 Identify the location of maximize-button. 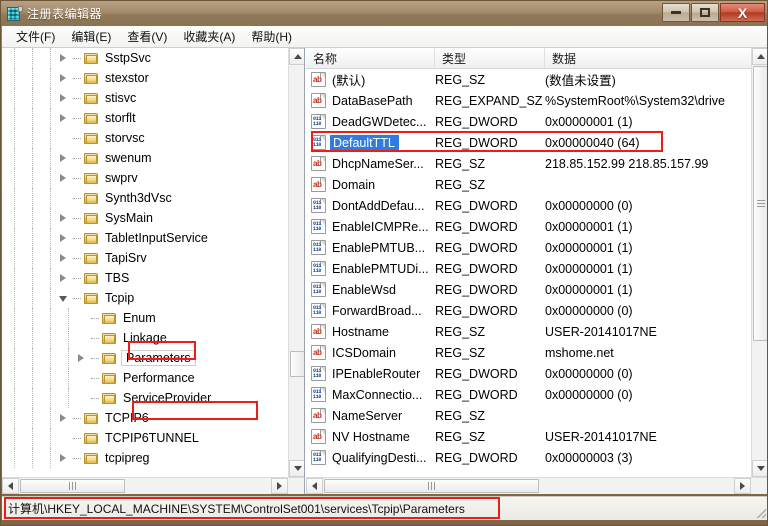
(705, 12).